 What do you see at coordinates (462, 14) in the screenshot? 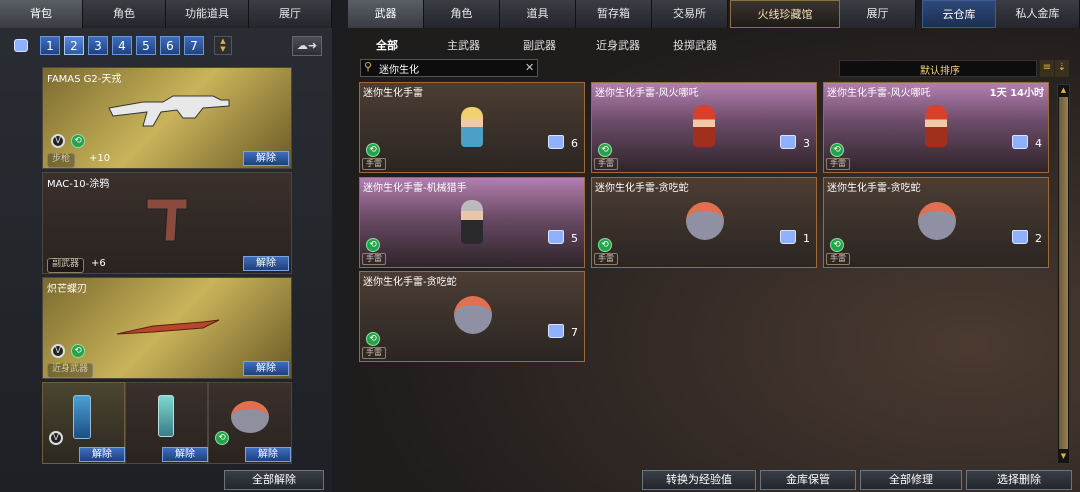
I see `tab-characters: 角色` at bounding box center [462, 14].